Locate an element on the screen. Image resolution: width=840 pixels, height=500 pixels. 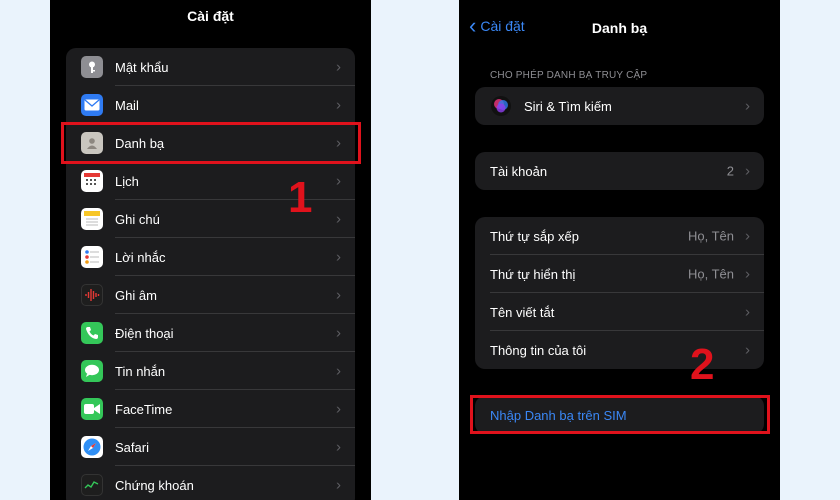
step-number: 2 is located at coordinates (702, 364).